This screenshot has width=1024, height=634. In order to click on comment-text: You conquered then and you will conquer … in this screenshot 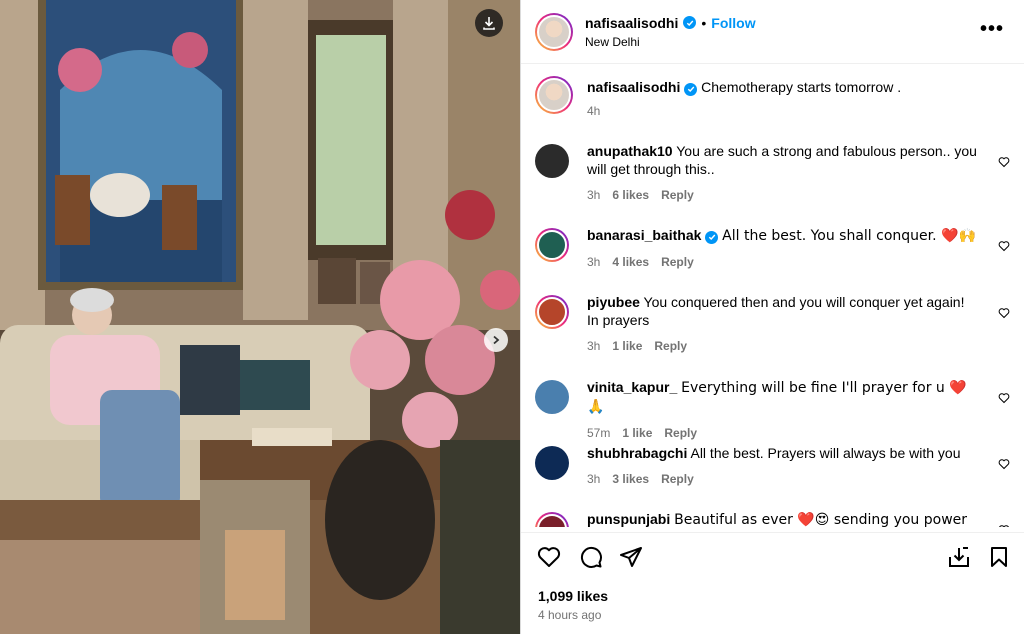, I will do `click(776, 311)`.